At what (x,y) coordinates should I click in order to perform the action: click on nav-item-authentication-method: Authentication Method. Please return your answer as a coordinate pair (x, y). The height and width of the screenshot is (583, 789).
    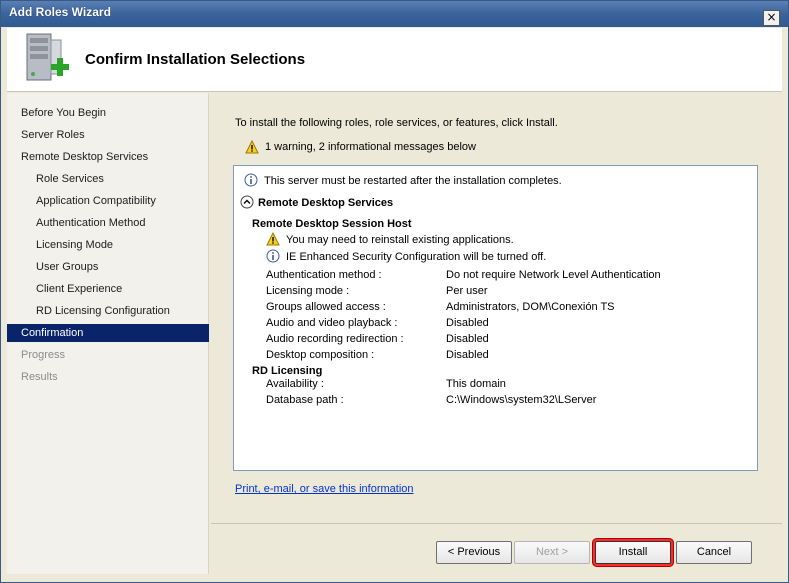
    Looking at the image, I should click on (108, 223).